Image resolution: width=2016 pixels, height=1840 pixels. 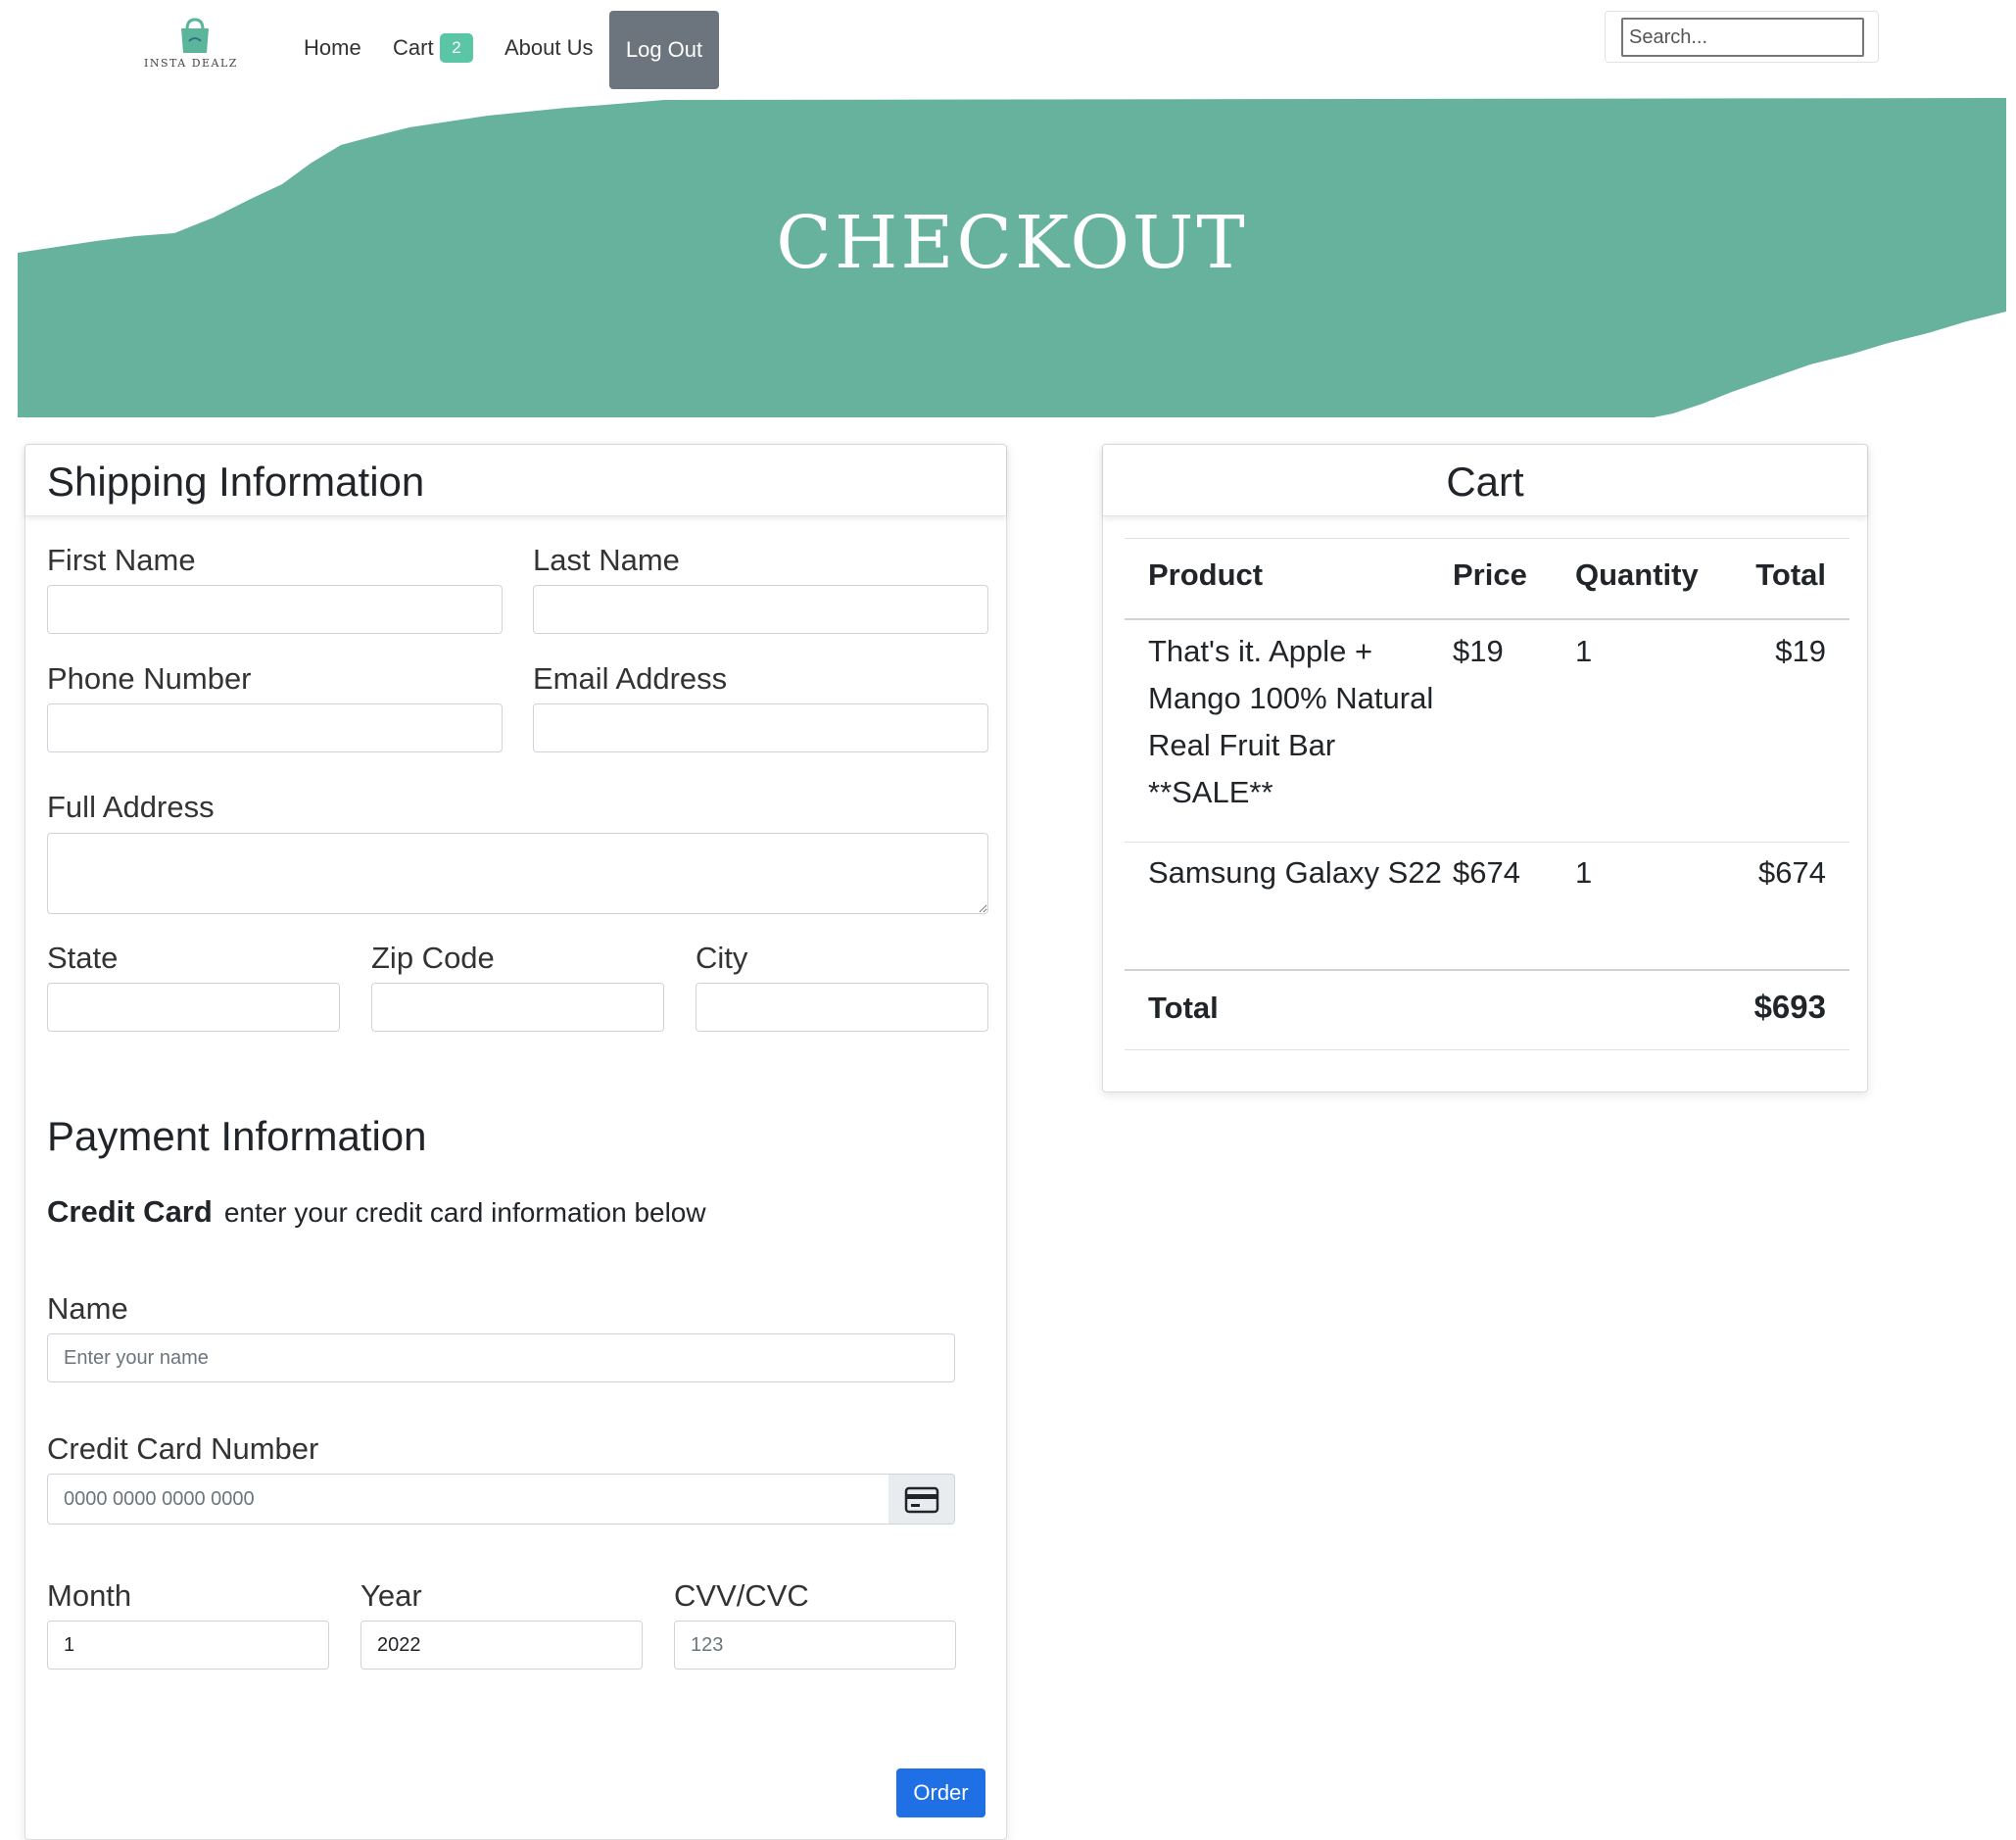 What do you see at coordinates (549, 48) in the screenshot?
I see `nav-about-link: About Us` at bounding box center [549, 48].